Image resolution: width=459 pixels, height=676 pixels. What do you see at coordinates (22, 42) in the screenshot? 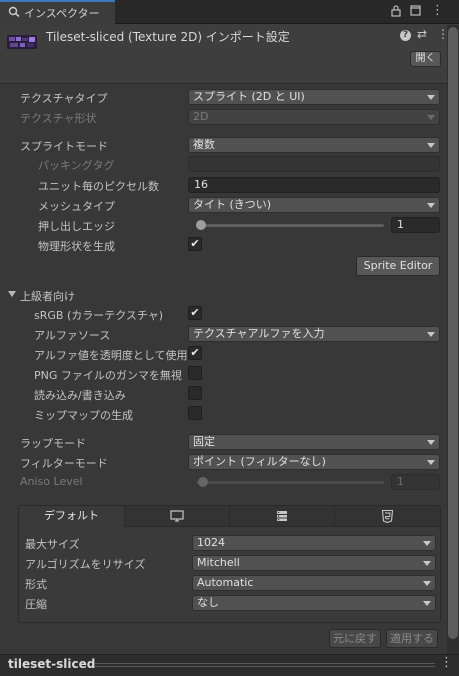
I see `texture-thumbnail-icon` at bounding box center [22, 42].